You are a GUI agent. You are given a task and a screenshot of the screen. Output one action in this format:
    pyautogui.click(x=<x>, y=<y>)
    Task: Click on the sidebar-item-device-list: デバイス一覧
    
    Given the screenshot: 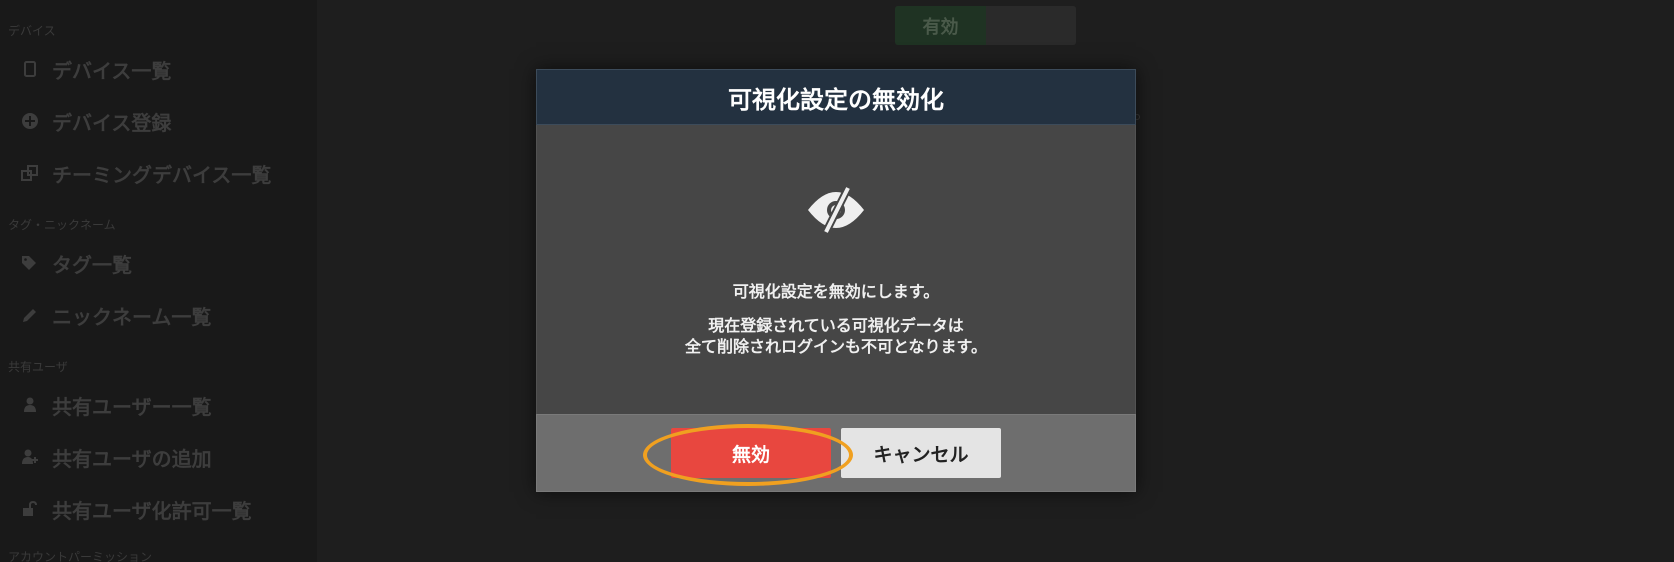 What is the action you would take?
    pyautogui.click(x=95, y=69)
    